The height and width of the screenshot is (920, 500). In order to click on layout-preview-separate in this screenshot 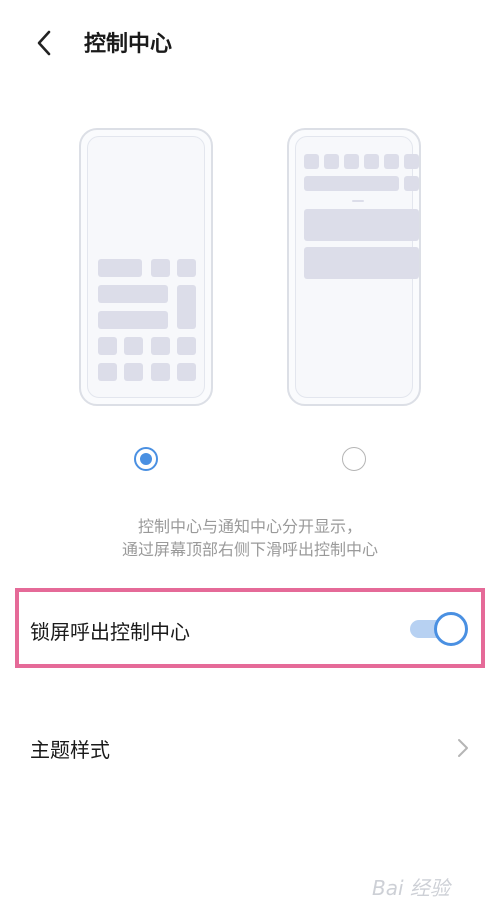, I will do `click(354, 267)`.